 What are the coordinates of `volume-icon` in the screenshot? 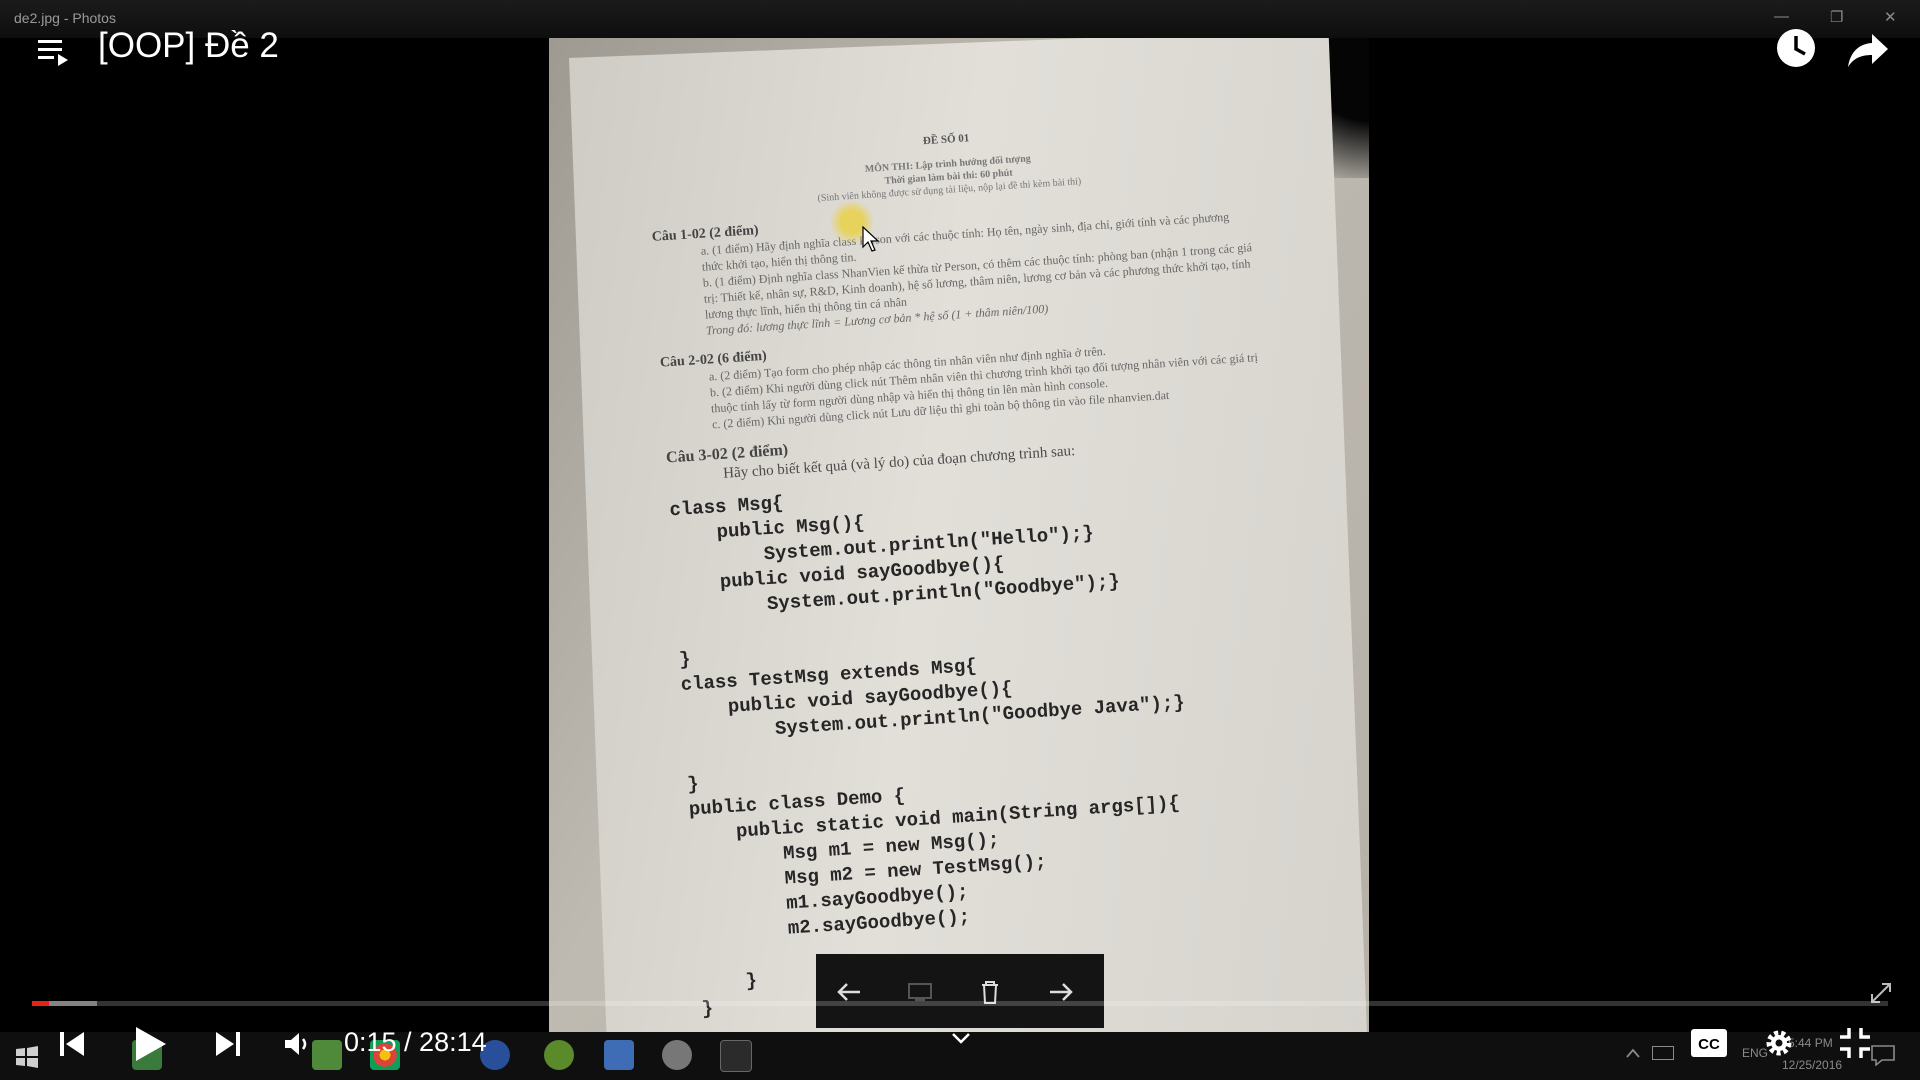 It's located at (298, 1044).